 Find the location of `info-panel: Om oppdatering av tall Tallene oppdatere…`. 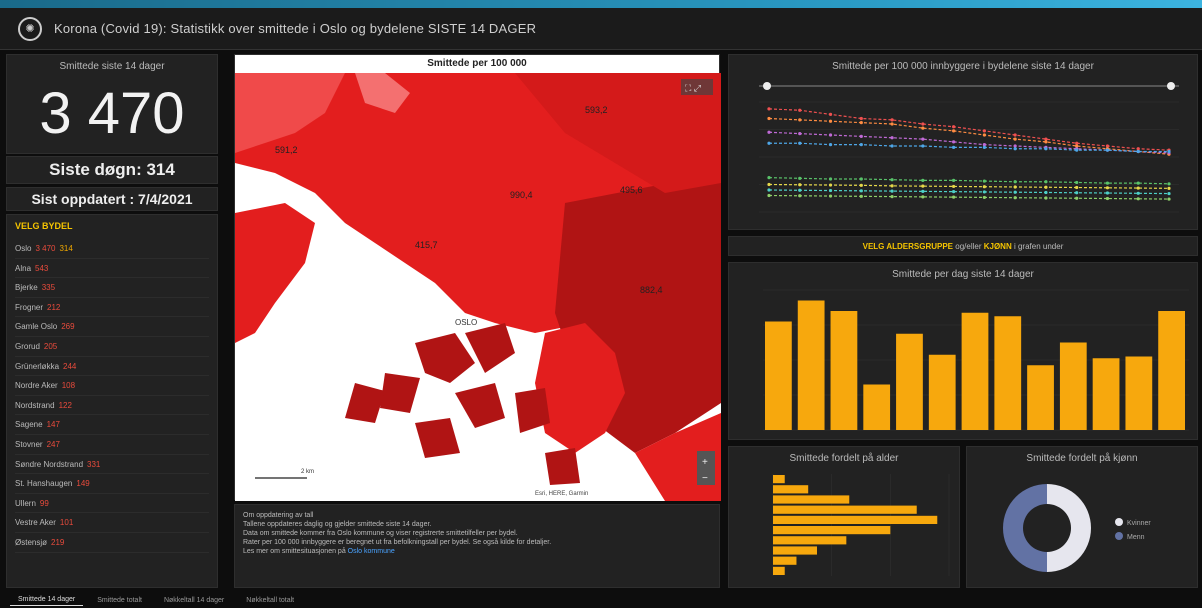

info-panel: Om oppdatering av tall Tallene oppdatere… is located at coordinates (477, 546).